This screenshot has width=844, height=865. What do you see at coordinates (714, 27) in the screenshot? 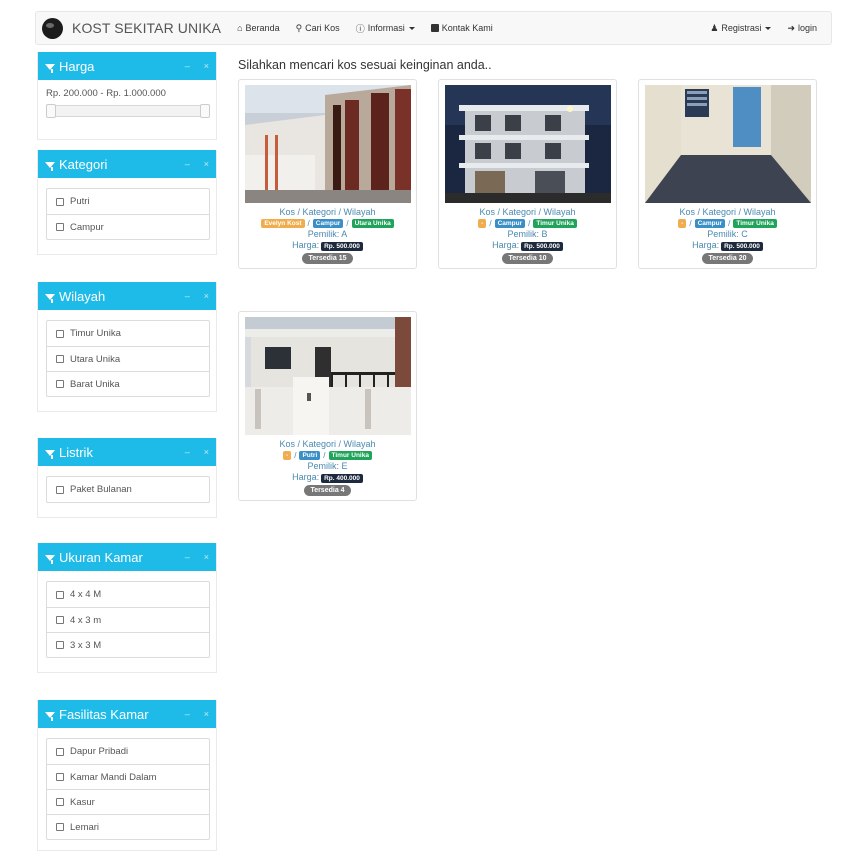
I see `user-plus-icon: ♟` at bounding box center [714, 27].